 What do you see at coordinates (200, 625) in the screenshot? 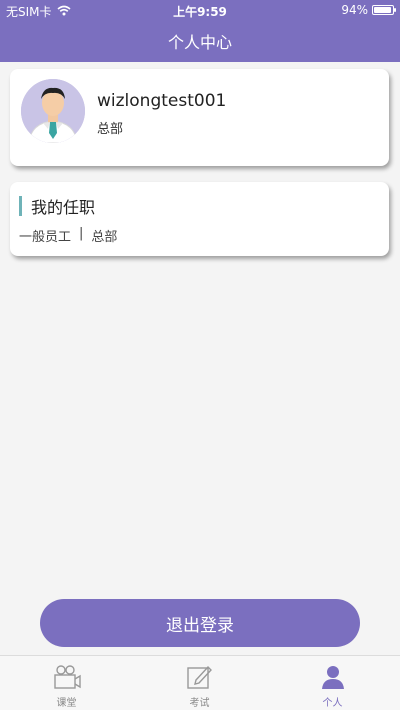
I see `logout-label: 退出登录` at bounding box center [200, 625].